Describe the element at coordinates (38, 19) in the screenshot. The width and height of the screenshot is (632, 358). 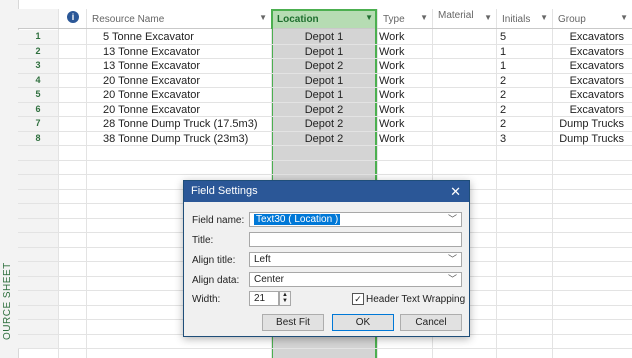
I see `row-header-corner` at that location.